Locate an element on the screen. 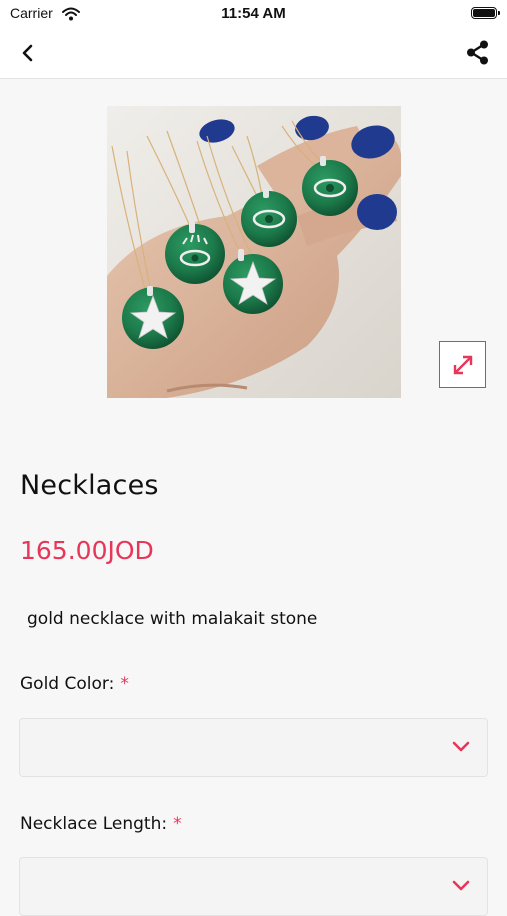 This screenshot has height=916, width=507. expand-arrows-icon is located at coordinates (463, 365).